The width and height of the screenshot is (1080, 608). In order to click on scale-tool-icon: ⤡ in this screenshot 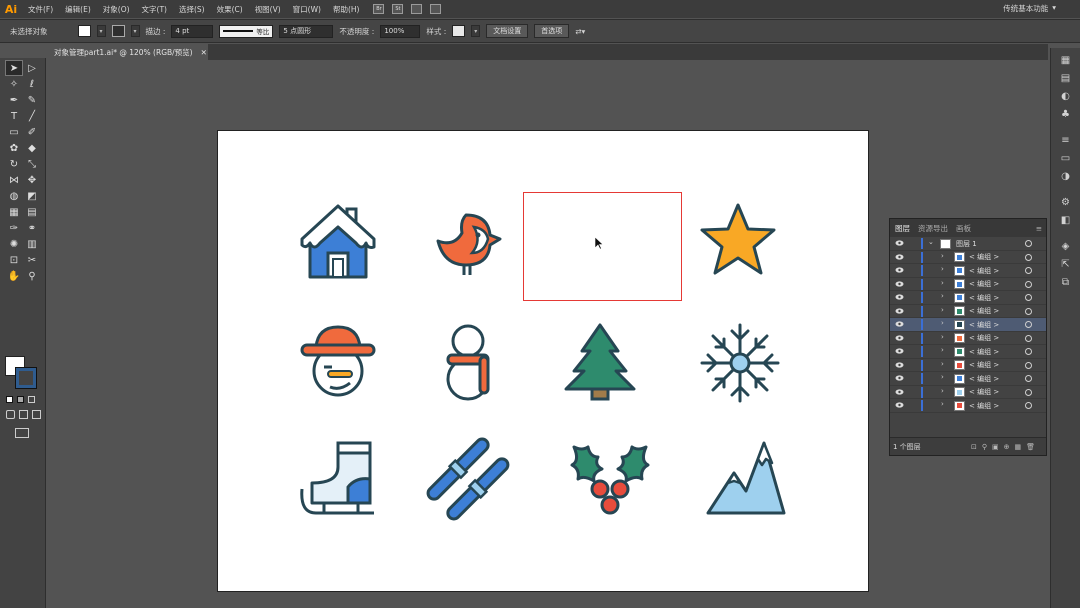, I will do `click(32, 164)`.